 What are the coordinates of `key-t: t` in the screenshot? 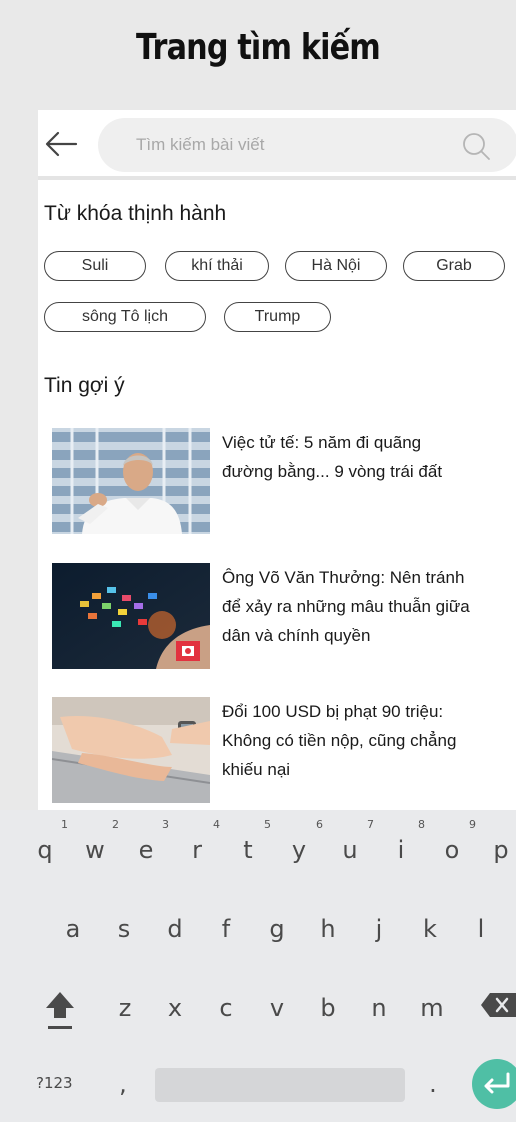 It's located at (248, 850).